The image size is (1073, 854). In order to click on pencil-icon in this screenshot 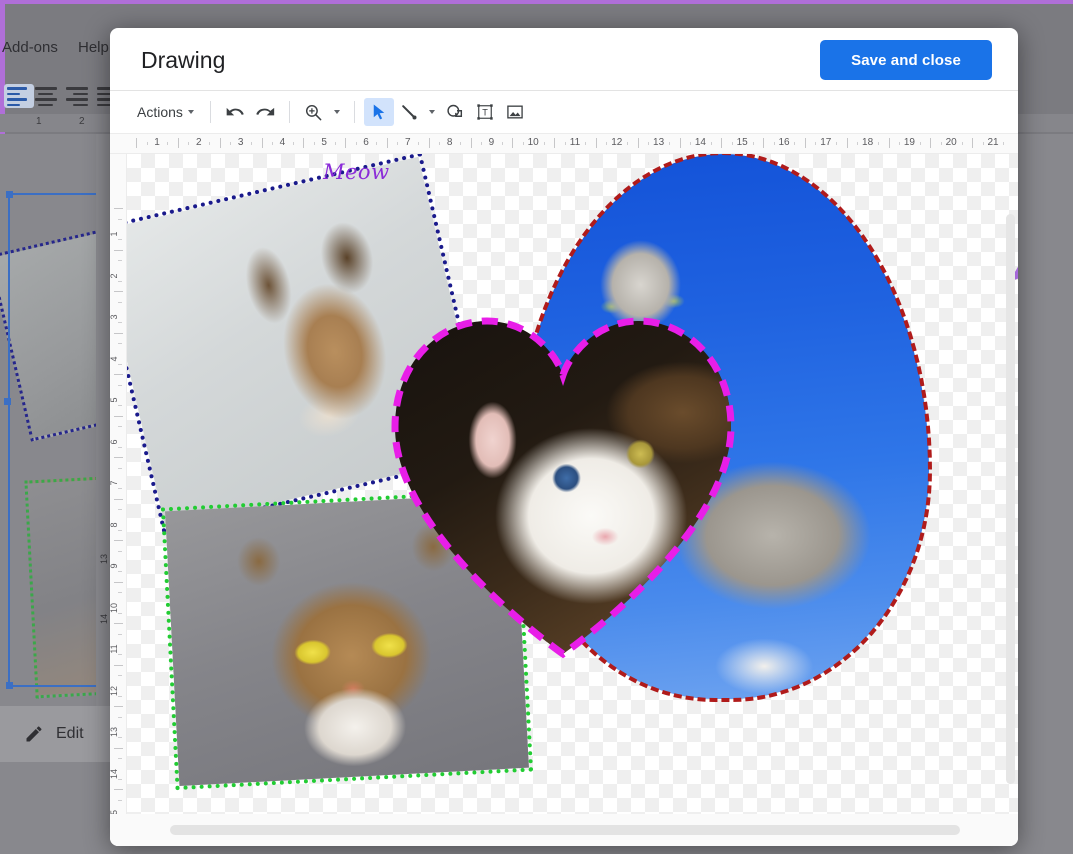, I will do `click(34, 734)`.